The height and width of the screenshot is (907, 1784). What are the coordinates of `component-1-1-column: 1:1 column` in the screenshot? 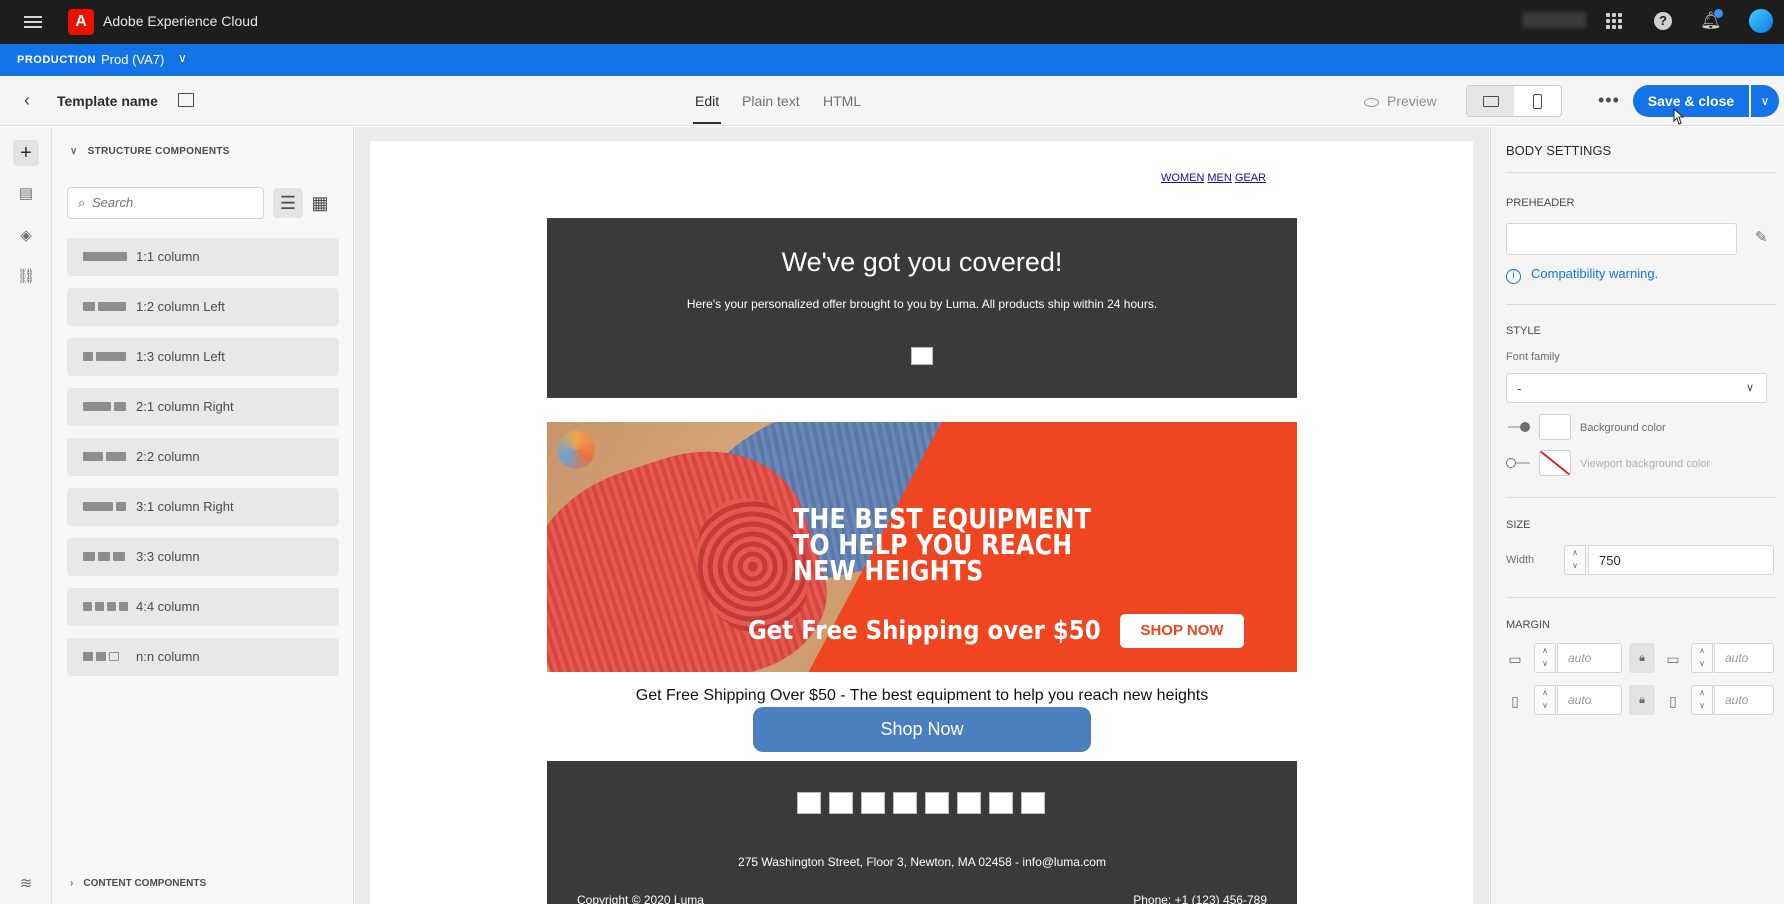 It's located at (203, 257).